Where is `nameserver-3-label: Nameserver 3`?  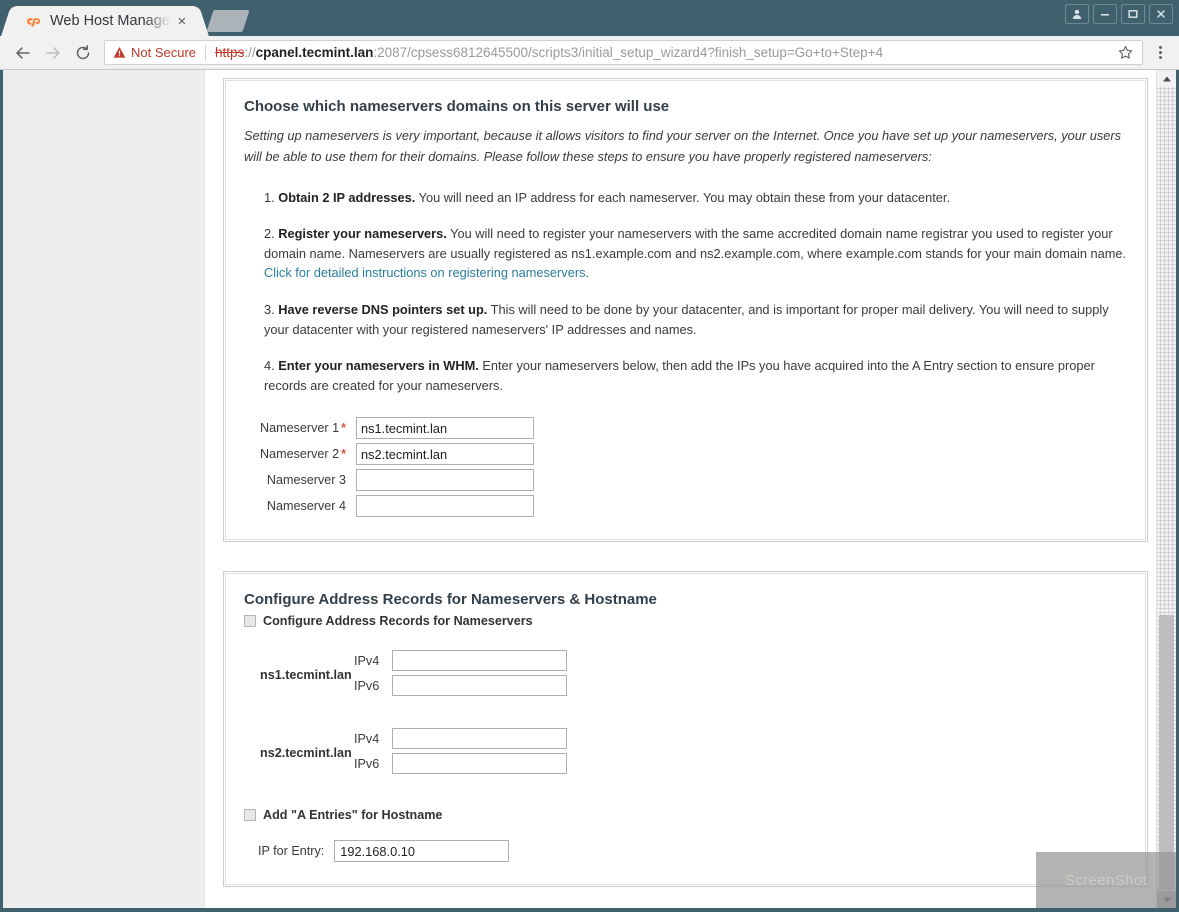
nameserver-3-label: Nameserver 3 is located at coordinates (306, 480).